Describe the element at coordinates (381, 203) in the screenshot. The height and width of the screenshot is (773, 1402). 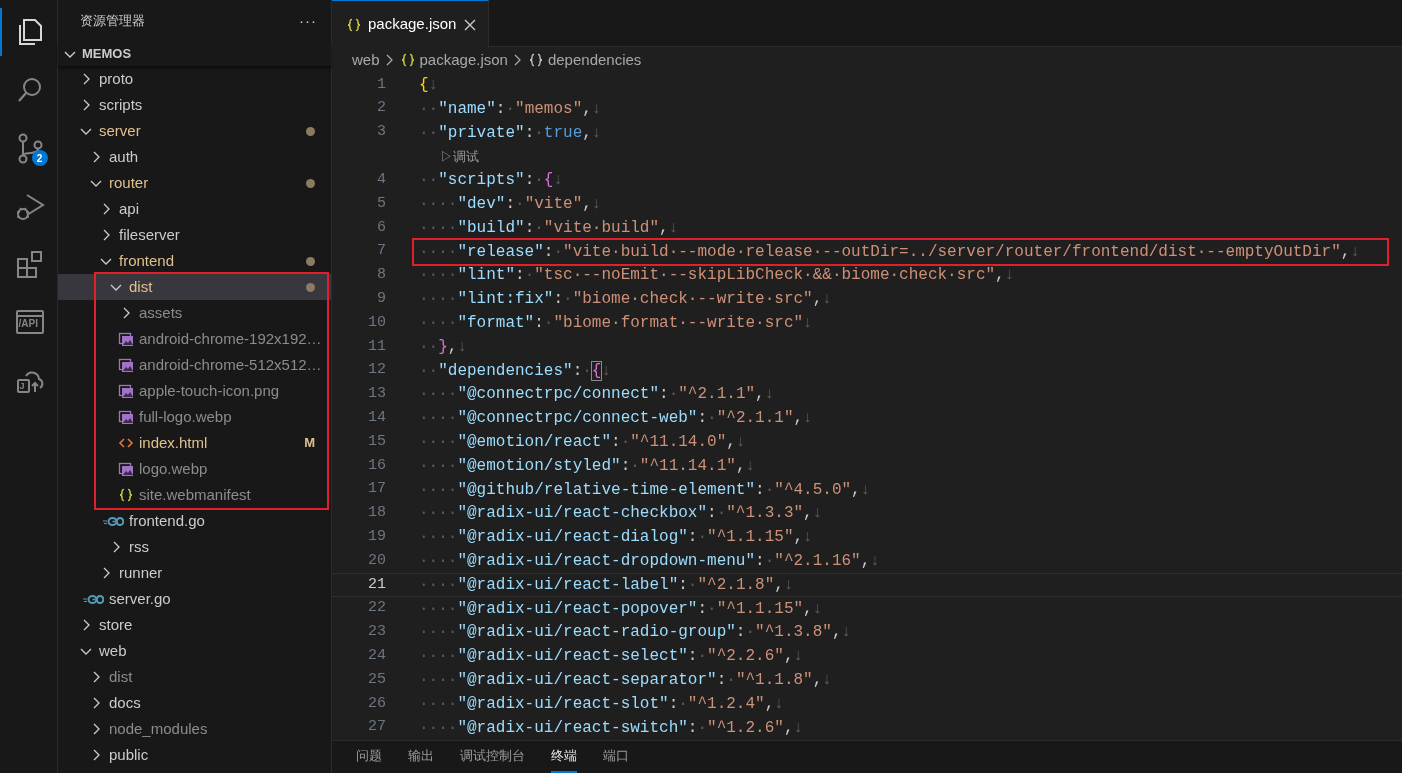
I see `line-number: 5` at that location.